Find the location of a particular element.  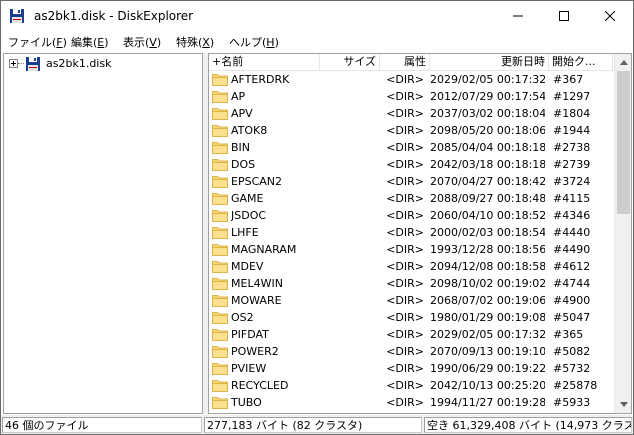

cell-date: 2098/05/20 00:18:06 is located at coordinates (487, 130).